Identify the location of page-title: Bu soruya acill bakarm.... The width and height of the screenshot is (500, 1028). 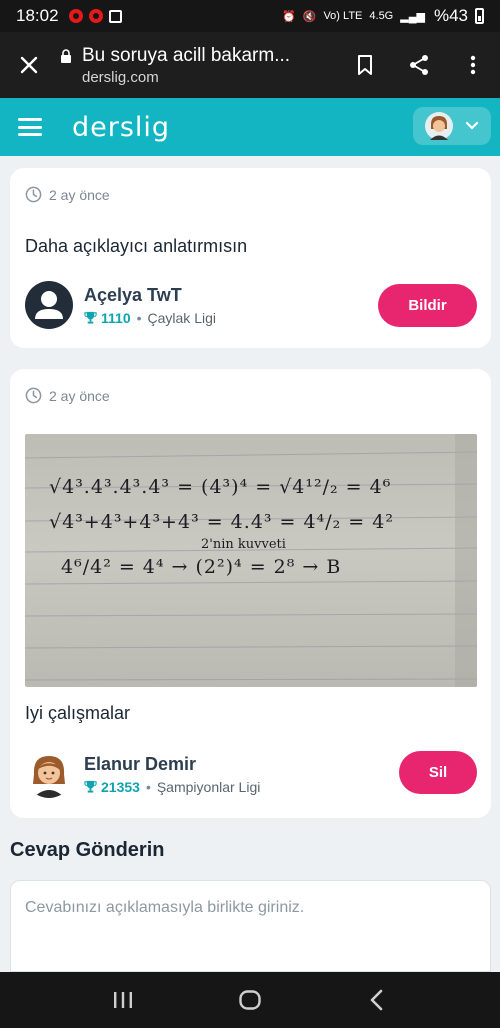
(186, 55).